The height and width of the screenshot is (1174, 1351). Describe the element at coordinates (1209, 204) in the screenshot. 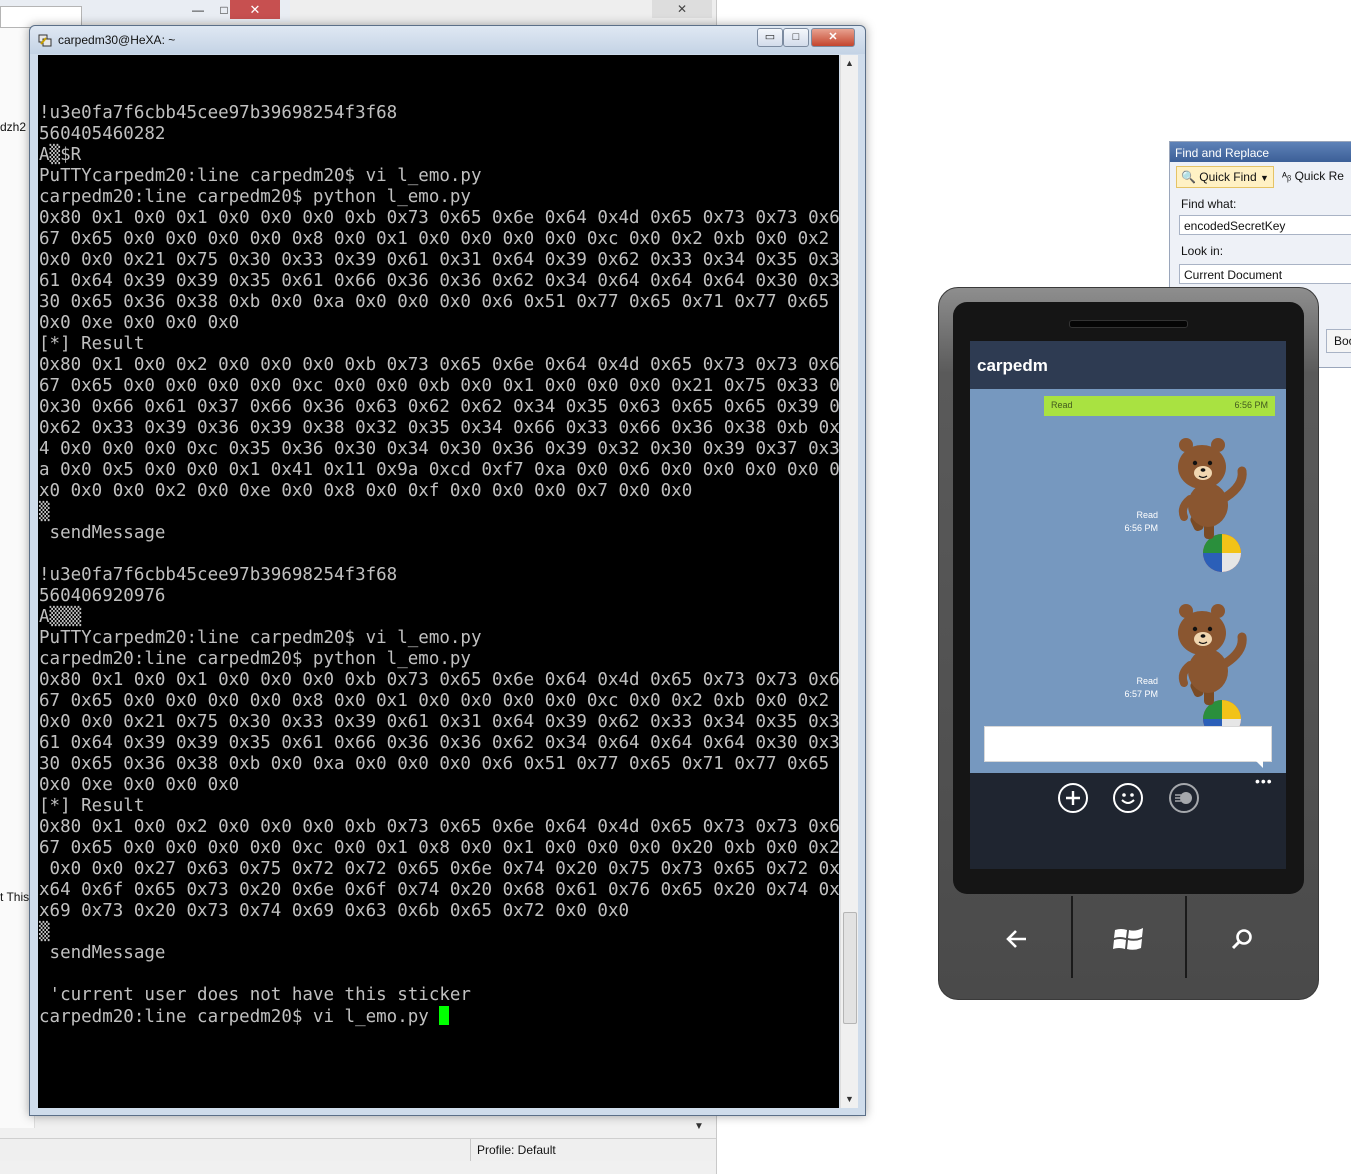

I see `find-what-label: Find what:` at that location.